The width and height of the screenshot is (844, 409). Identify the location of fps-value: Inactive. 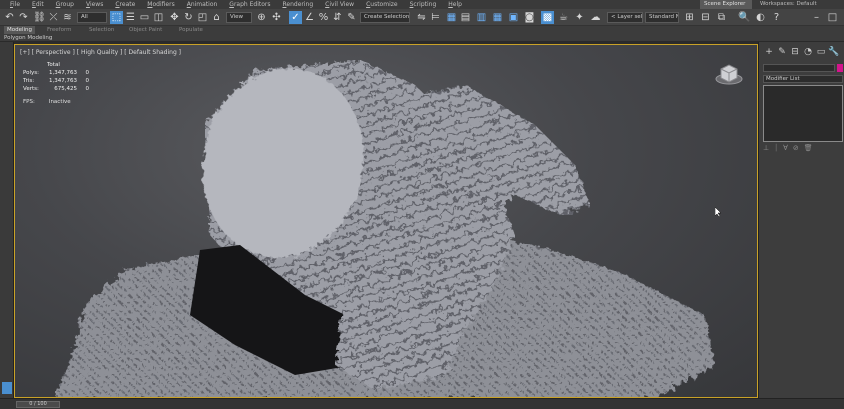
(59, 102).